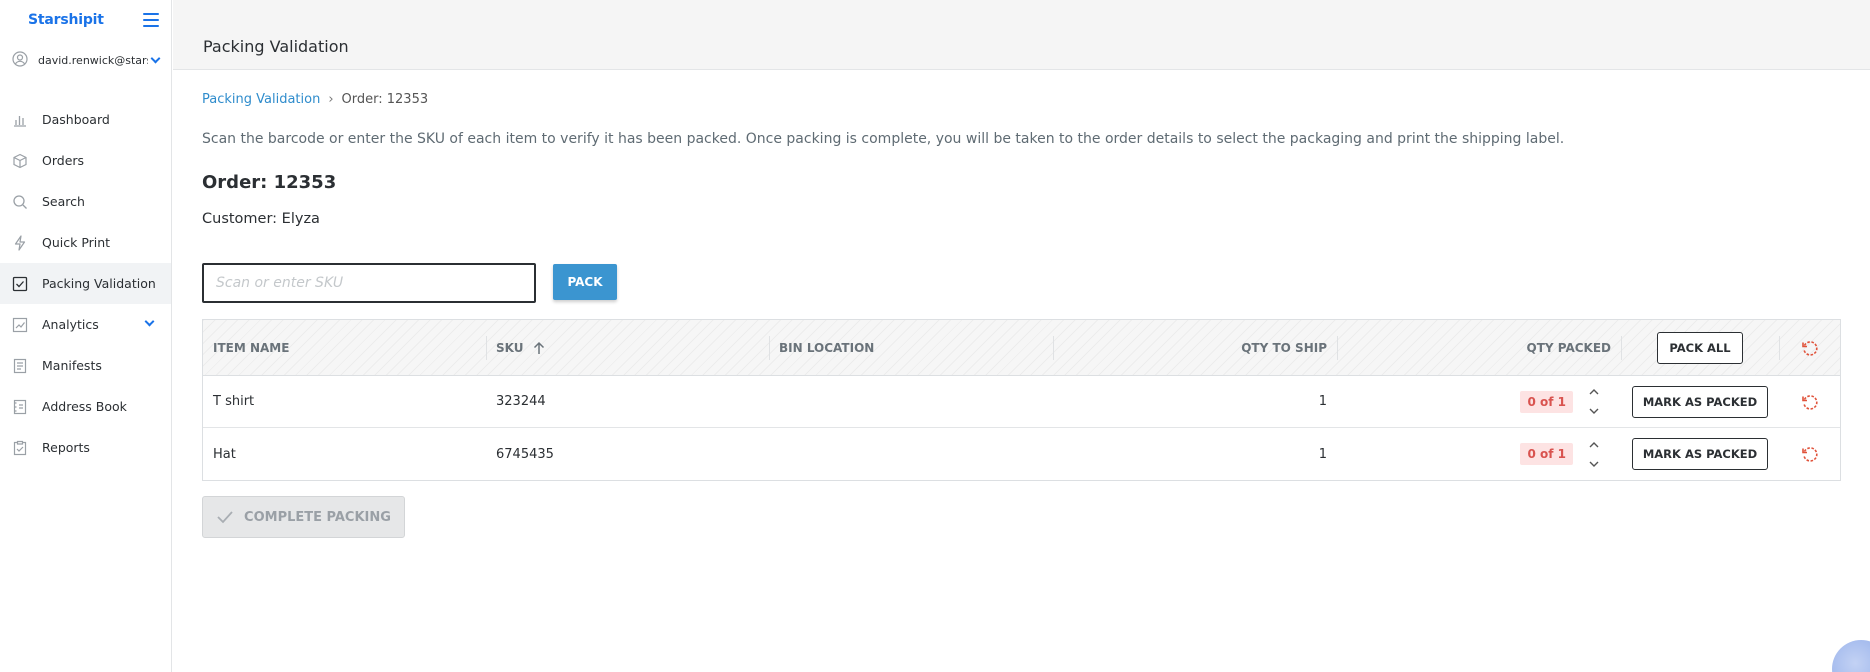 This screenshot has height=672, width=1870. I want to click on sort-ascending-icon, so click(539, 348).